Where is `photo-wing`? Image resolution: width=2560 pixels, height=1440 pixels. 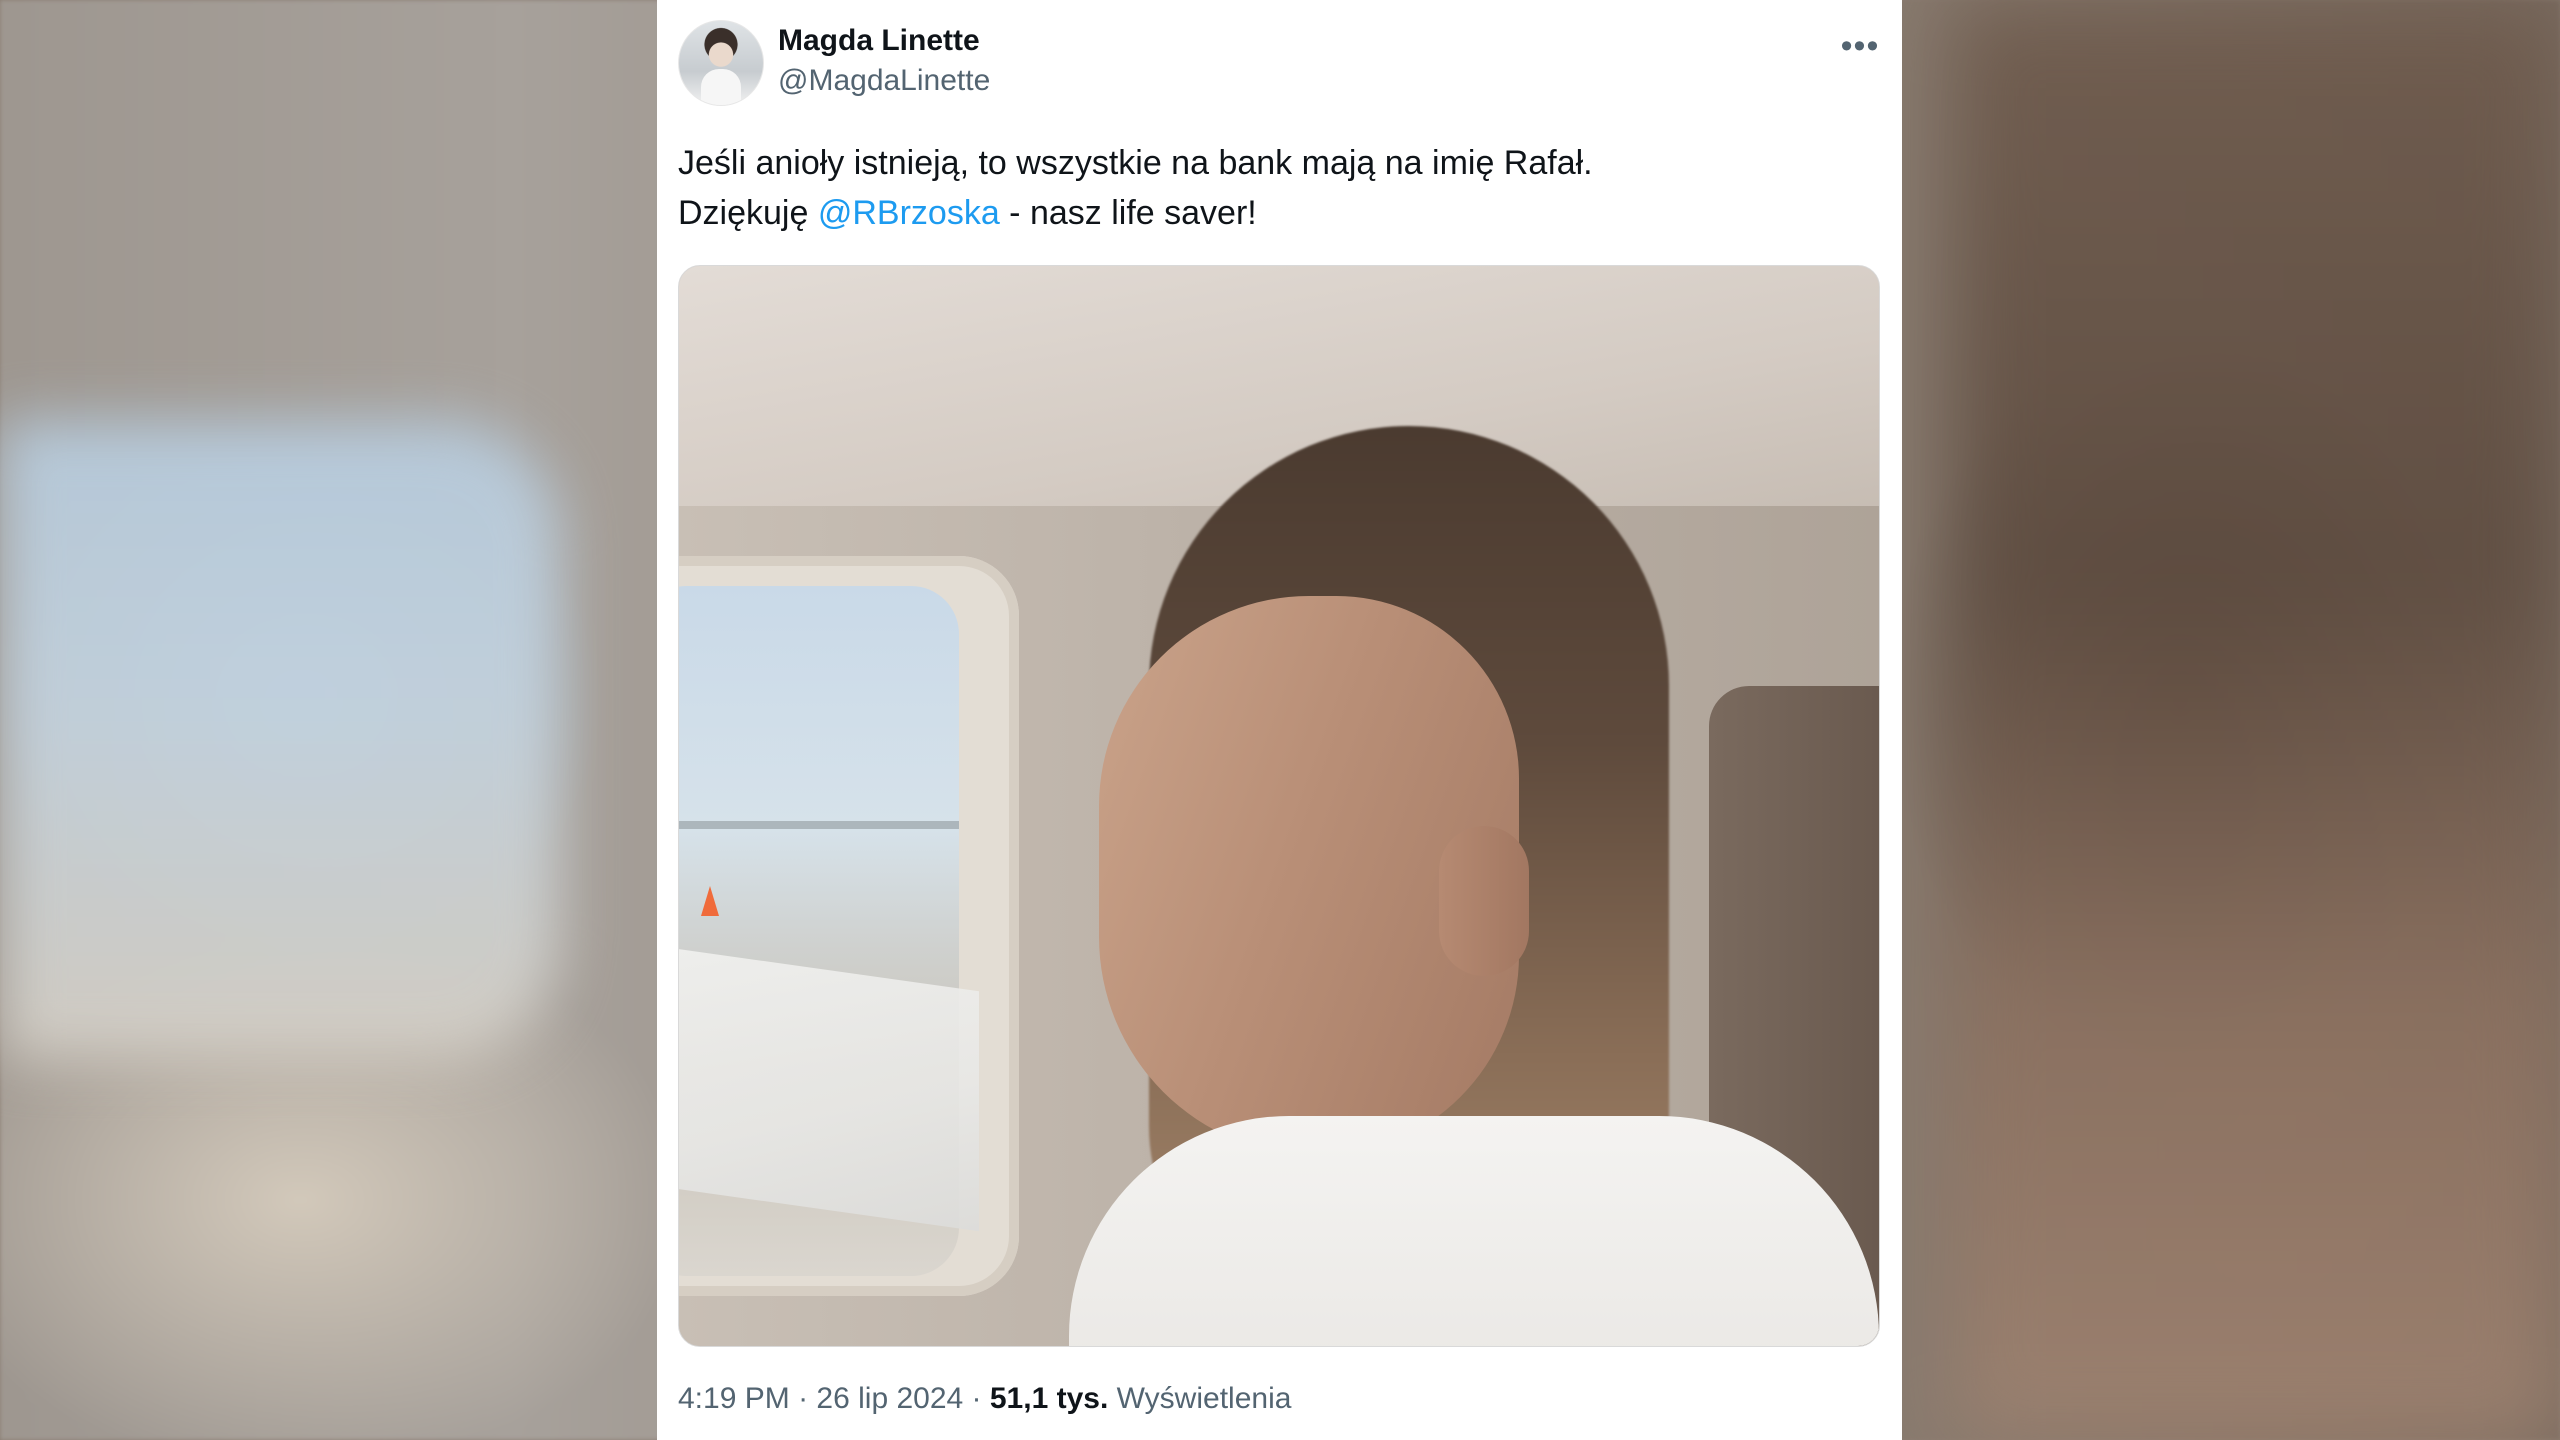 photo-wing is located at coordinates (829, 1086).